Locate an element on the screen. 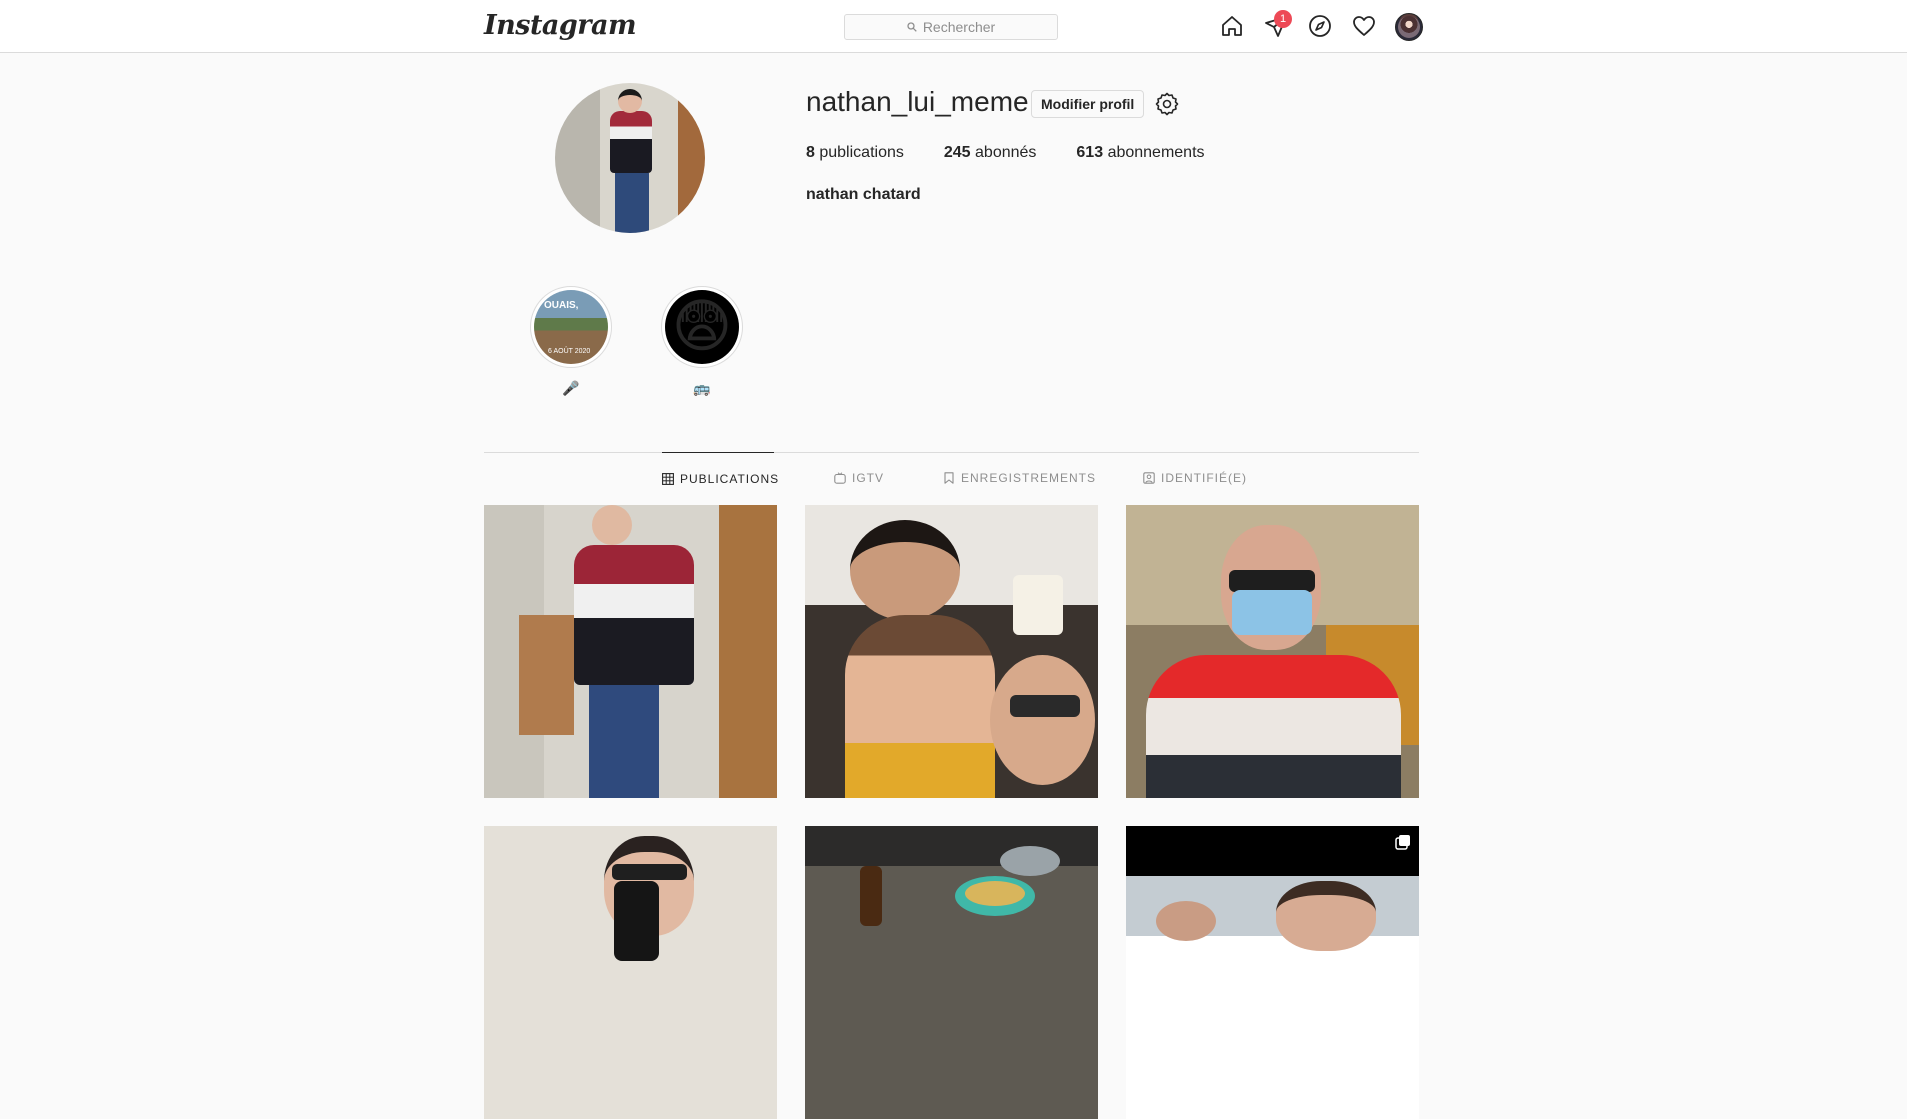 The image size is (1907, 1119). home-icon is located at coordinates (1232, 26).